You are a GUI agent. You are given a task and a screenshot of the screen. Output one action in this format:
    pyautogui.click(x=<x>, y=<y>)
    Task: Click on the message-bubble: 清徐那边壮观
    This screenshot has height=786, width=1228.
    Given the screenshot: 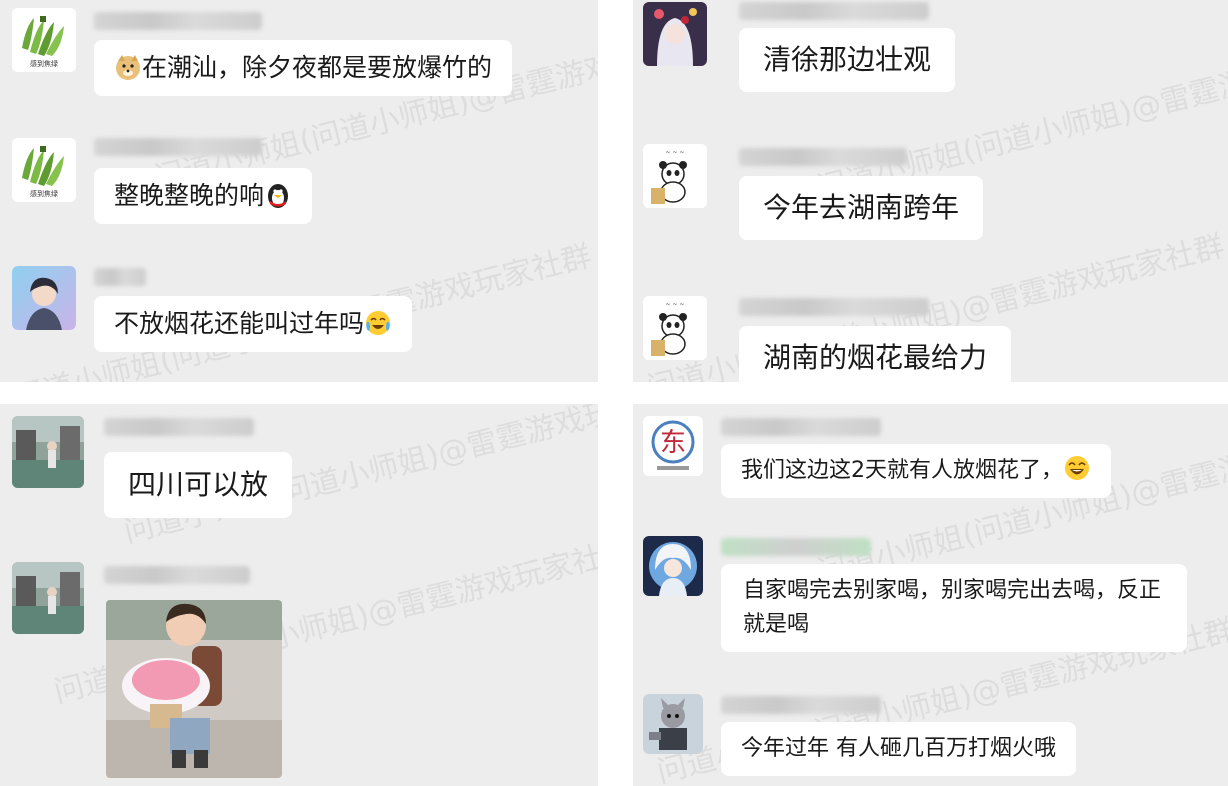 What is the action you would take?
    pyautogui.click(x=847, y=60)
    